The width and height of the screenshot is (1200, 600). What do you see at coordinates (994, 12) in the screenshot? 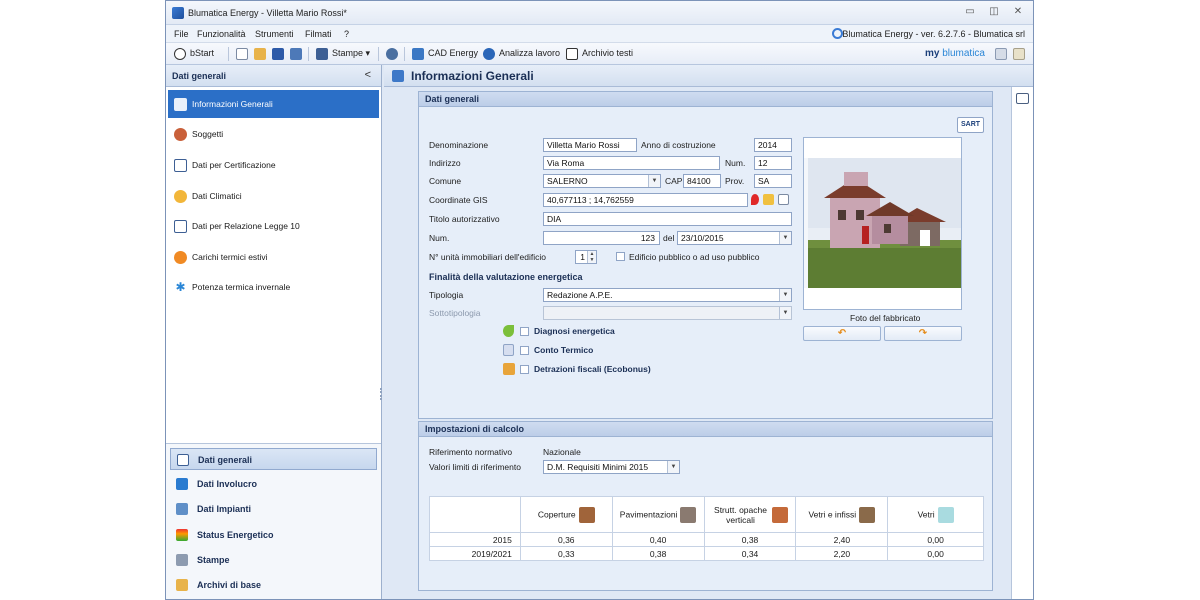
I see `maximize-icon: ◫` at bounding box center [994, 12].